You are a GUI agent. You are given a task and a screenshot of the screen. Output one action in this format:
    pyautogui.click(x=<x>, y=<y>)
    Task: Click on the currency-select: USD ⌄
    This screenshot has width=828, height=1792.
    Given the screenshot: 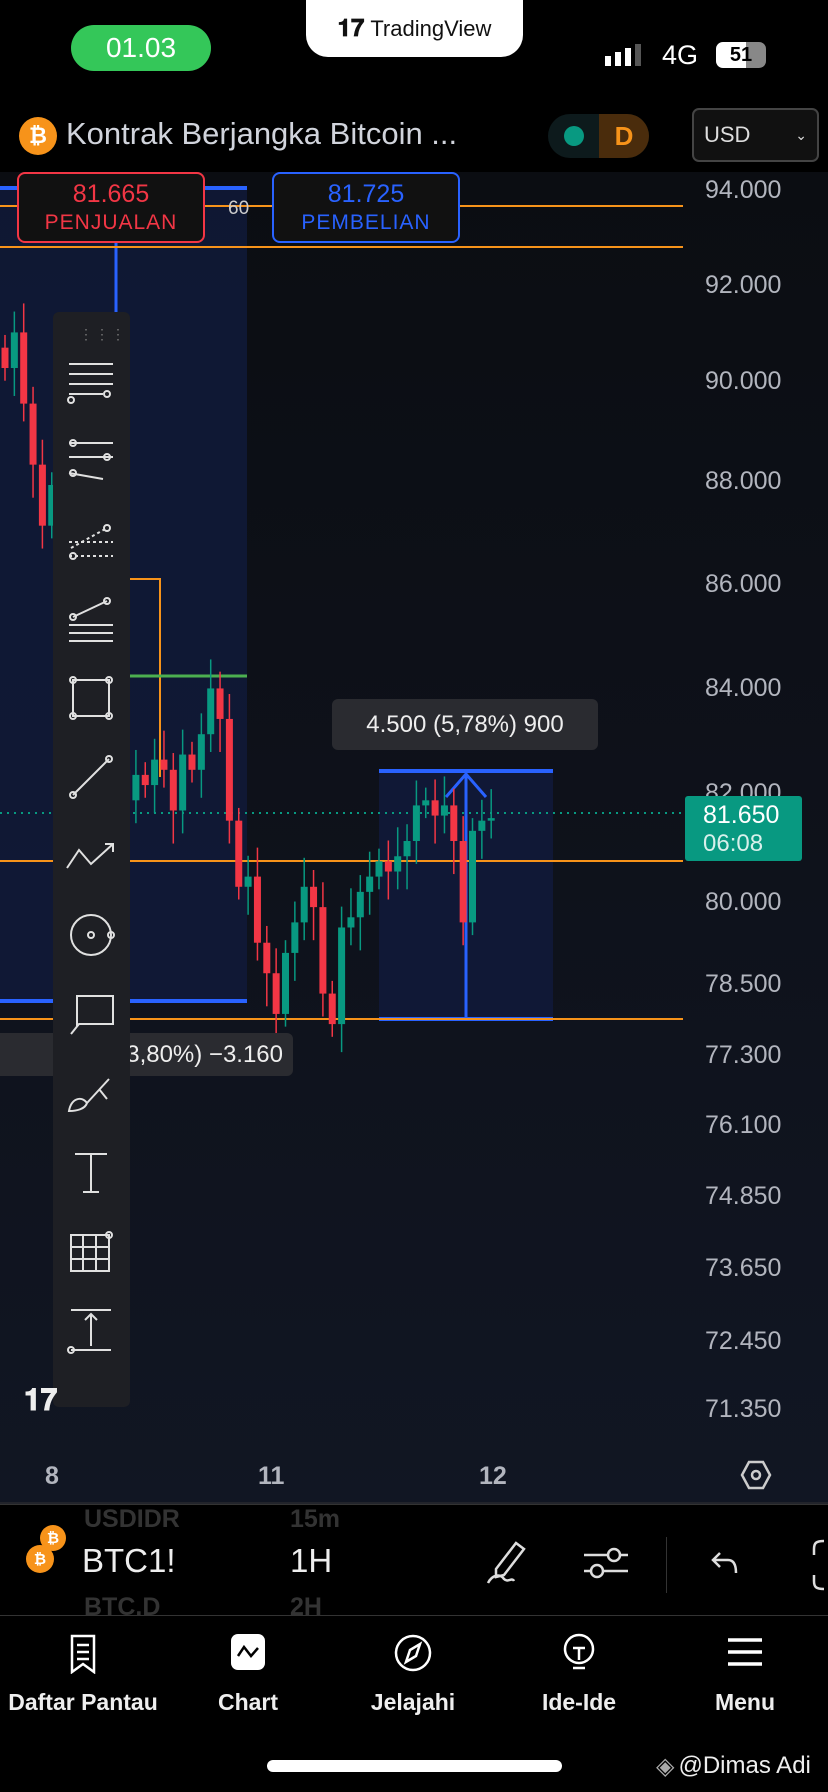 What is the action you would take?
    pyautogui.click(x=755, y=135)
    